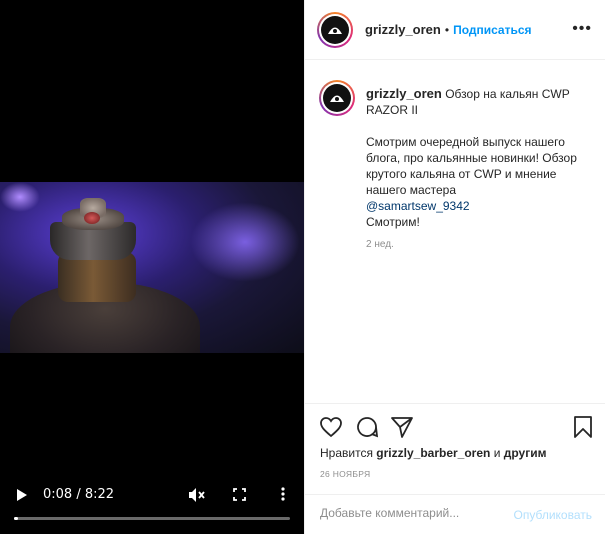 This screenshot has width=605, height=534. I want to click on fullscreen-icon, so click(239, 494).